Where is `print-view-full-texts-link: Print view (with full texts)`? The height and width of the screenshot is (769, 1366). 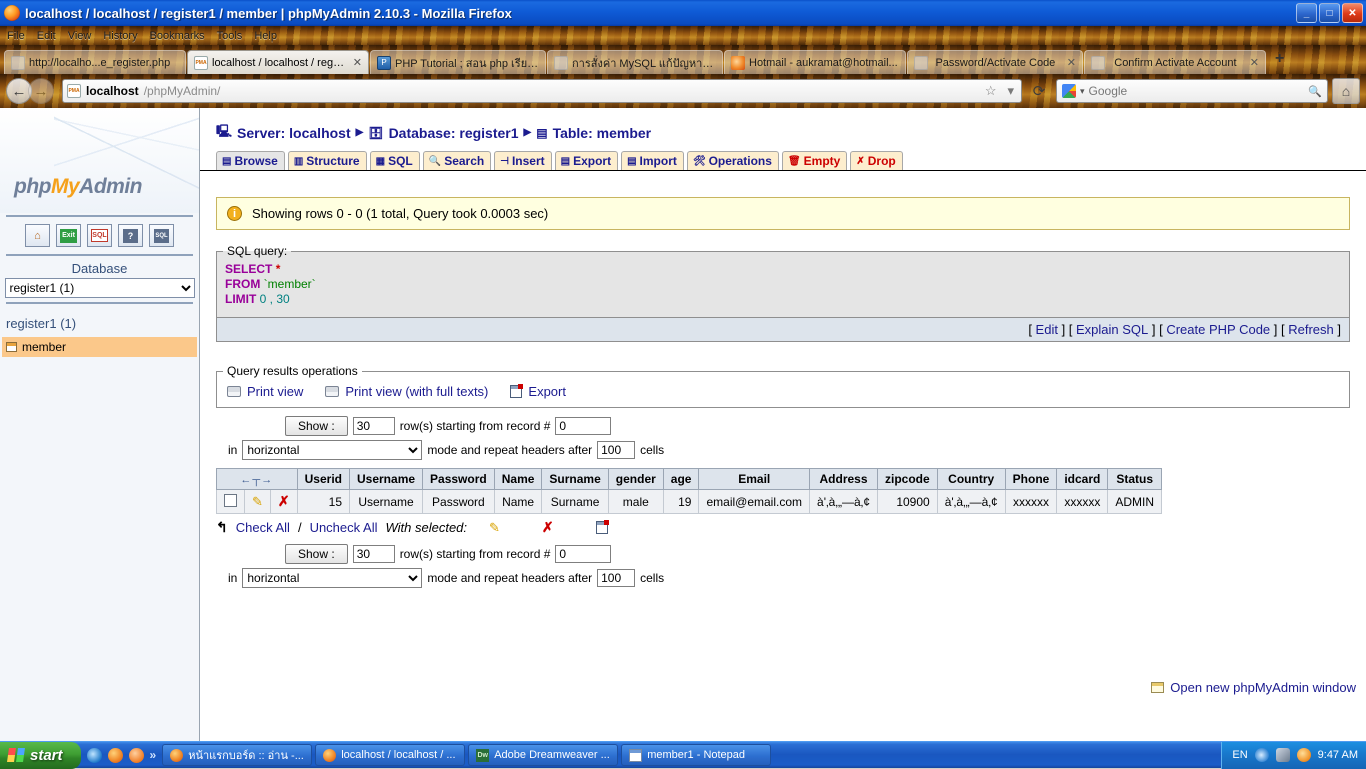 print-view-full-texts-link: Print view (with full texts) is located at coordinates (406, 391).